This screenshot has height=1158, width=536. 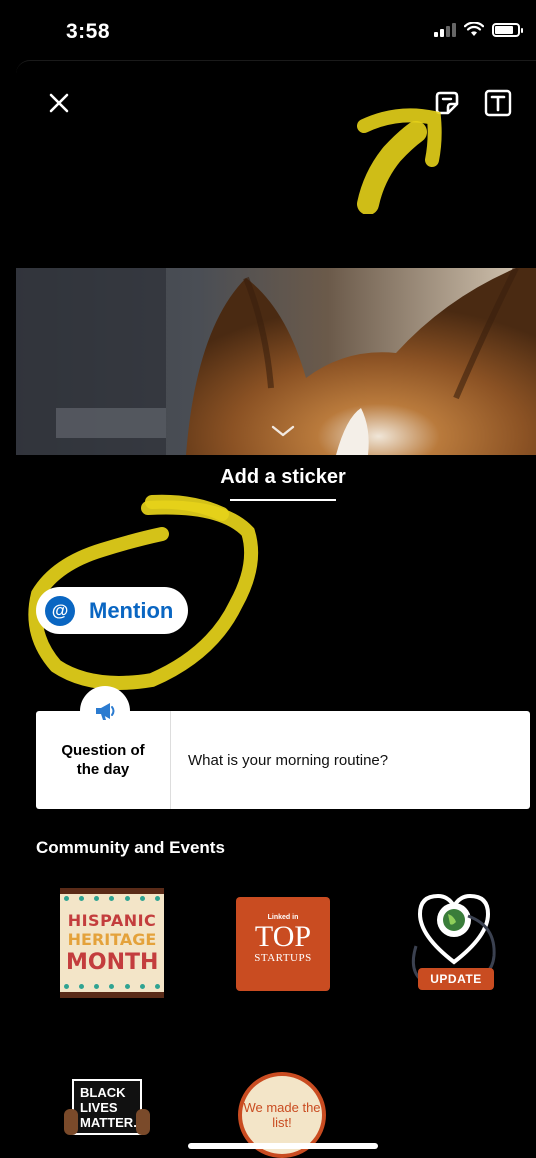 I want to click on signal-icon, so click(x=445, y=29).